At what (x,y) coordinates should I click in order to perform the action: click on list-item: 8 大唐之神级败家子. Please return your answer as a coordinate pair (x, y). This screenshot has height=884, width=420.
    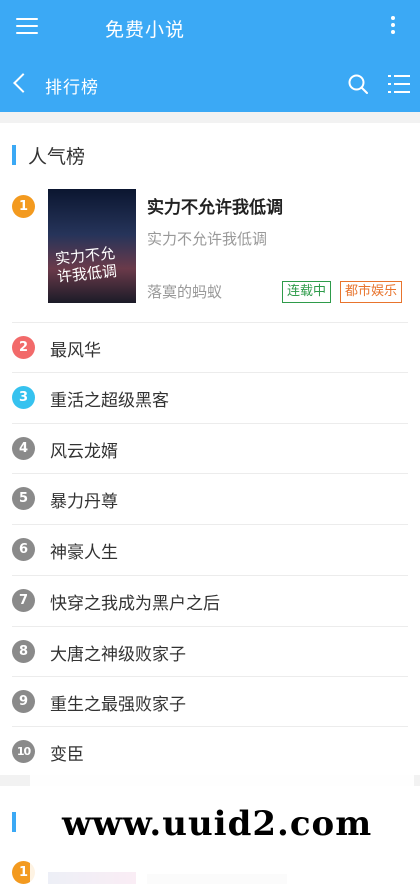
    Looking at the image, I should click on (210, 651).